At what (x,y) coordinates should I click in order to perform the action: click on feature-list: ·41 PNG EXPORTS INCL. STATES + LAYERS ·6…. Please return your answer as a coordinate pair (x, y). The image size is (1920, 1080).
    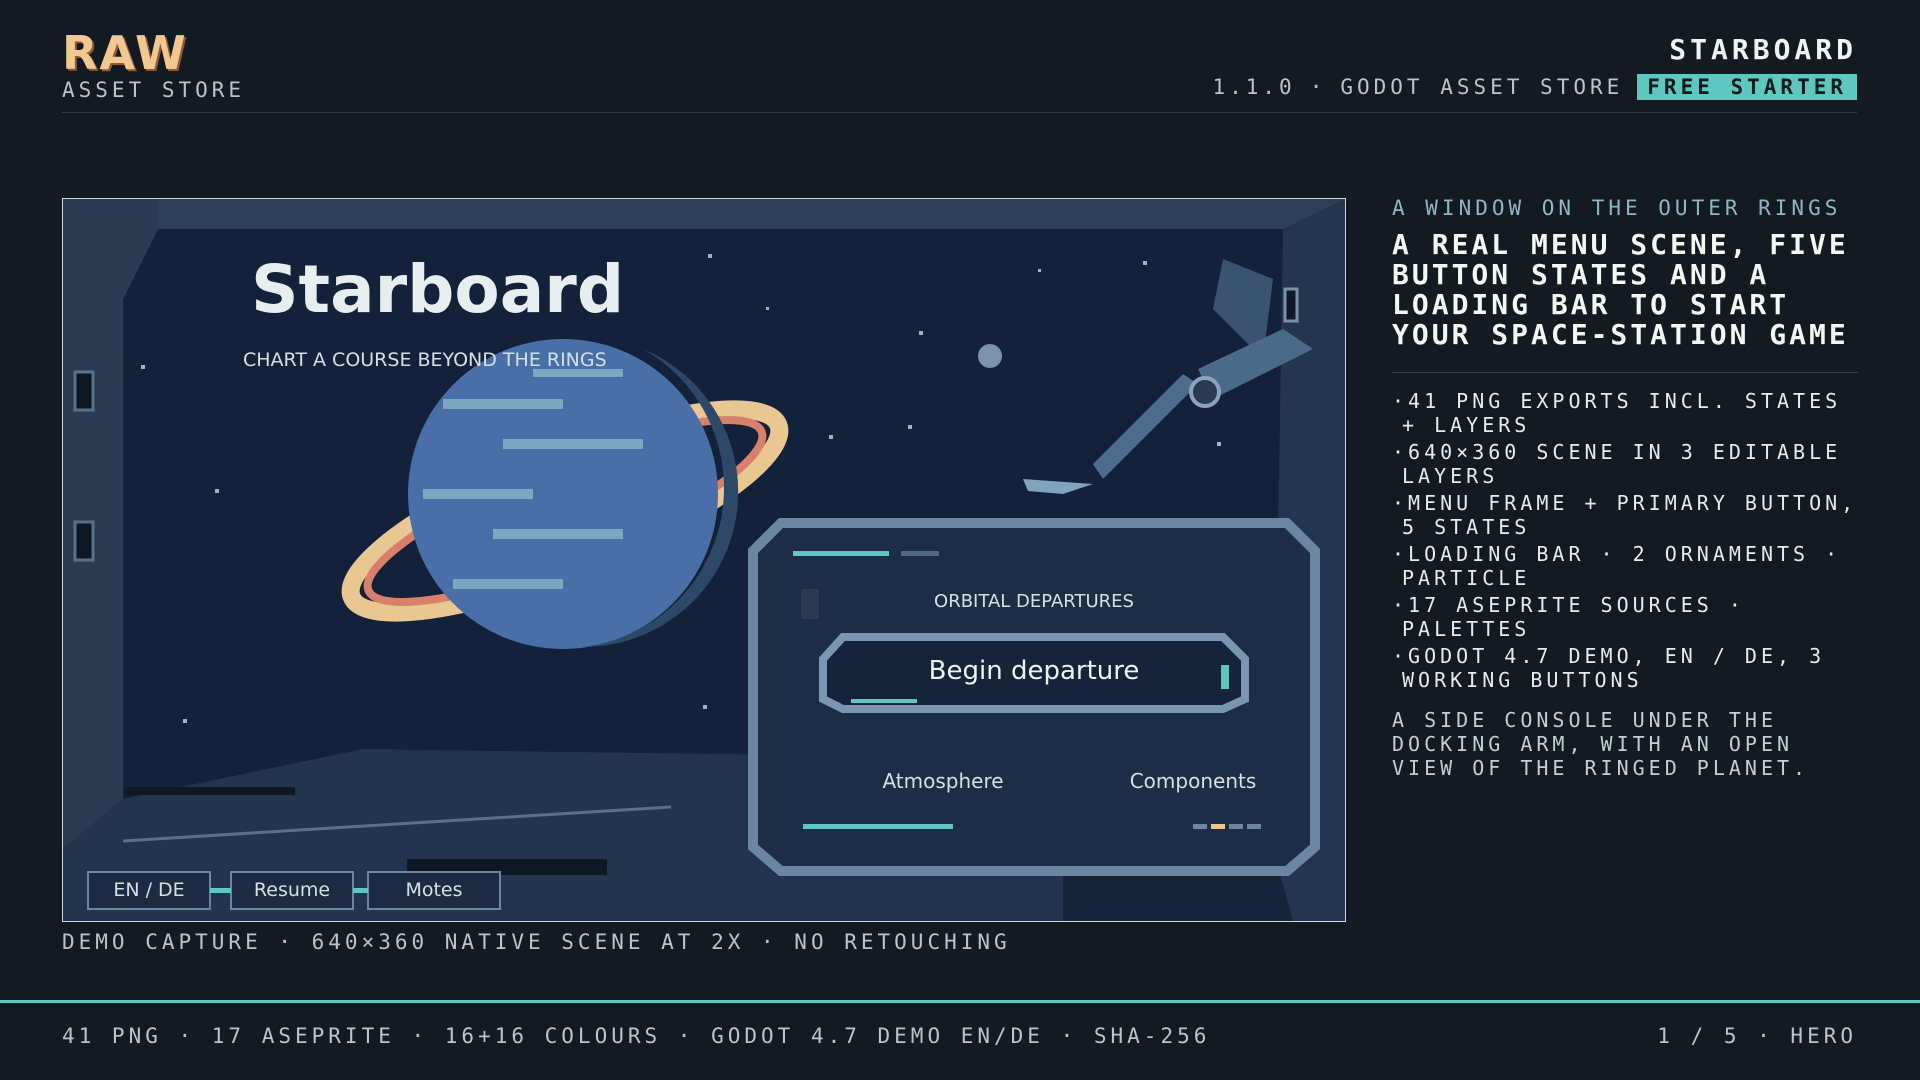
    Looking at the image, I should click on (1625, 540).